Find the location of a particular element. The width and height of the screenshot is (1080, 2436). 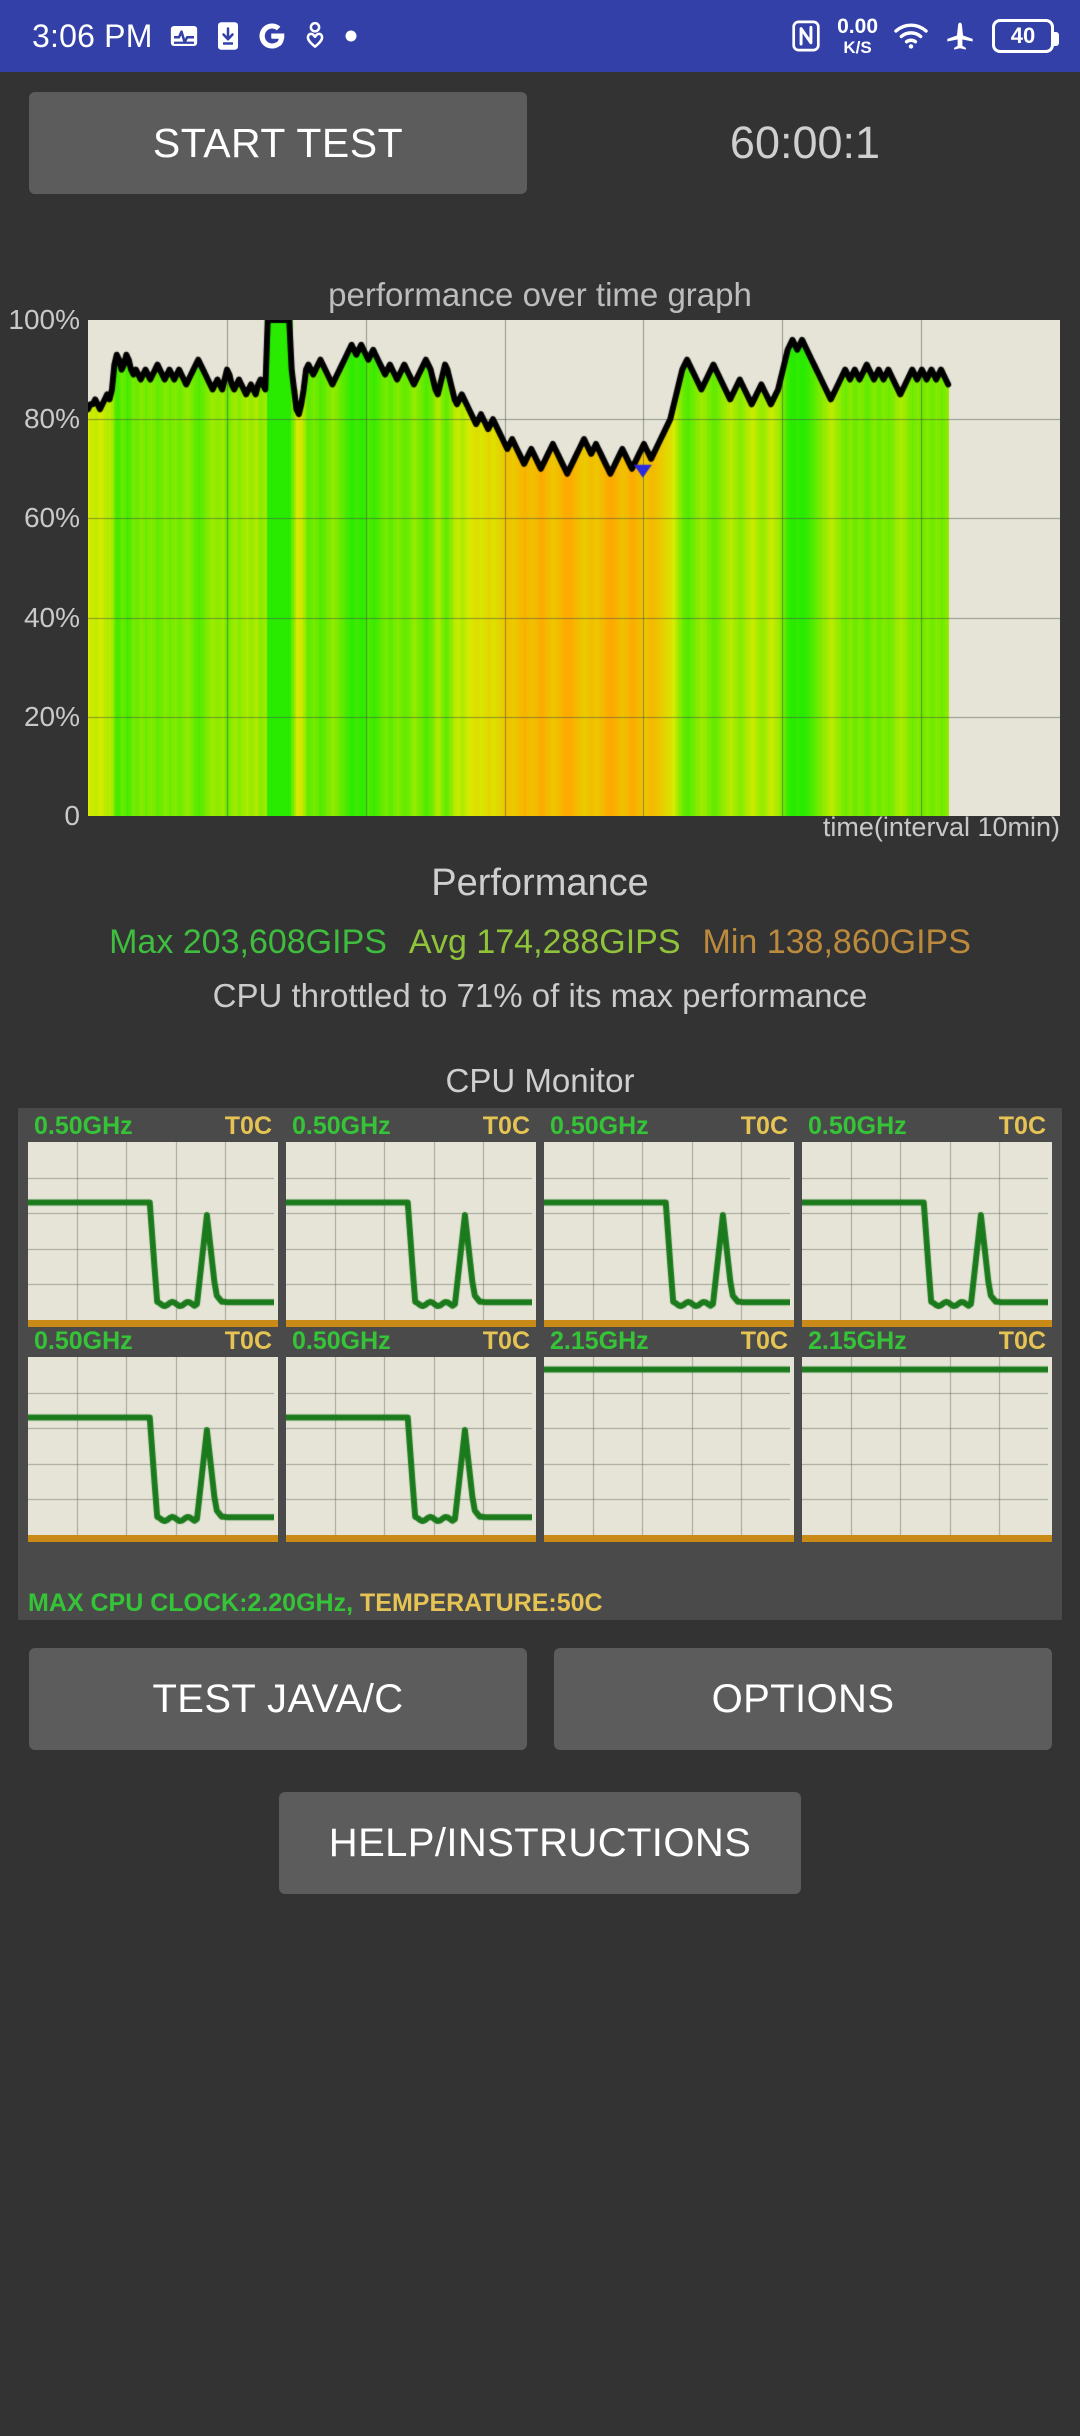

performance-avg: Avg 174,288GIPS is located at coordinates (544, 942).